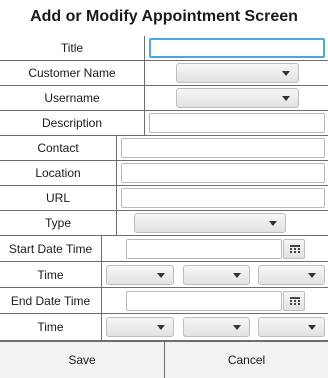  I want to click on row-end-date: End Date Time, so click(164, 301).